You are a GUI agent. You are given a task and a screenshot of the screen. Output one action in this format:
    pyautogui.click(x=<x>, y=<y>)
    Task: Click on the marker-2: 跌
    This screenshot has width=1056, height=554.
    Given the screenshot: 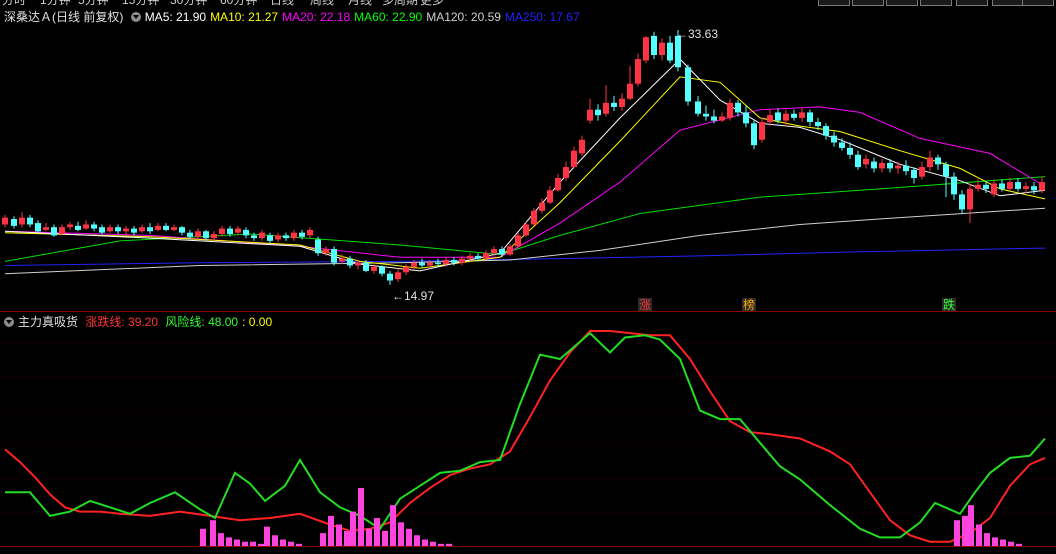 What is the action you would take?
    pyautogui.click(x=949, y=304)
    